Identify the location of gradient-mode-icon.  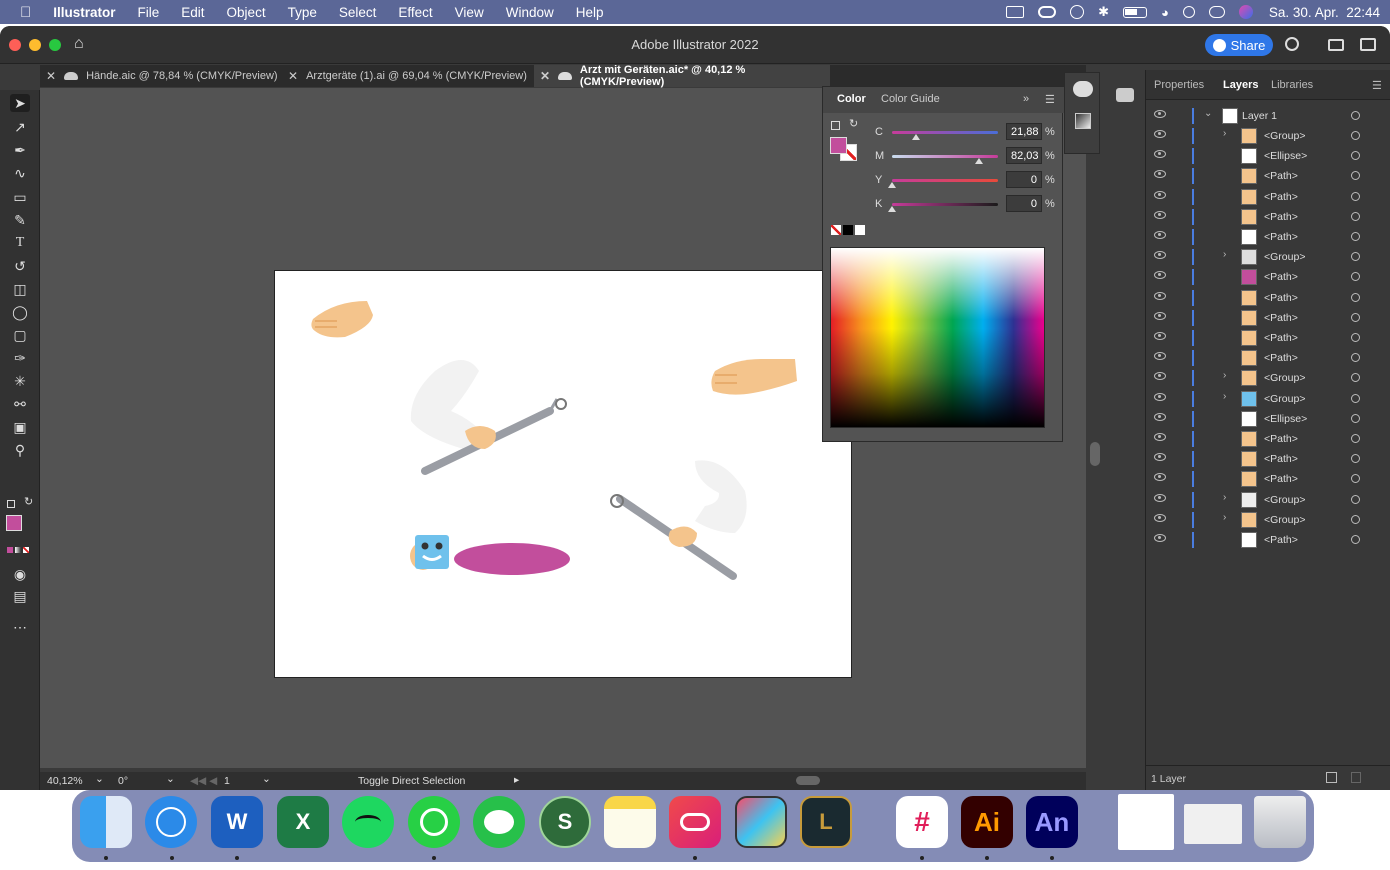
(18, 550).